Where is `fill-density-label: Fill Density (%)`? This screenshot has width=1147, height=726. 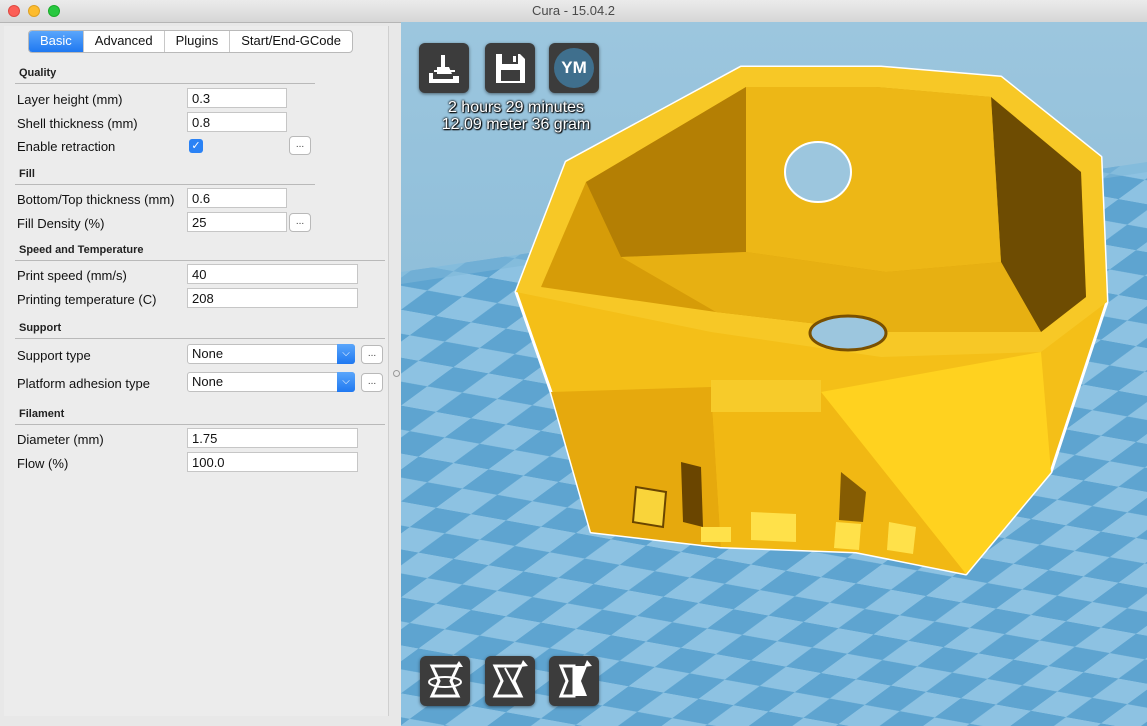
fill-density-label: Fill Density (%) is located at coordinates (61, 223).